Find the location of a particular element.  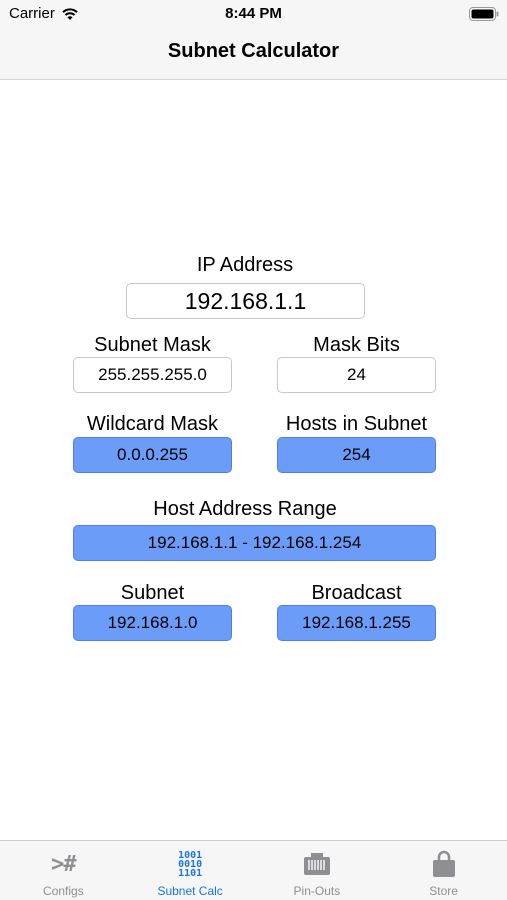

connector-icon is located at coordinates (317, 864).